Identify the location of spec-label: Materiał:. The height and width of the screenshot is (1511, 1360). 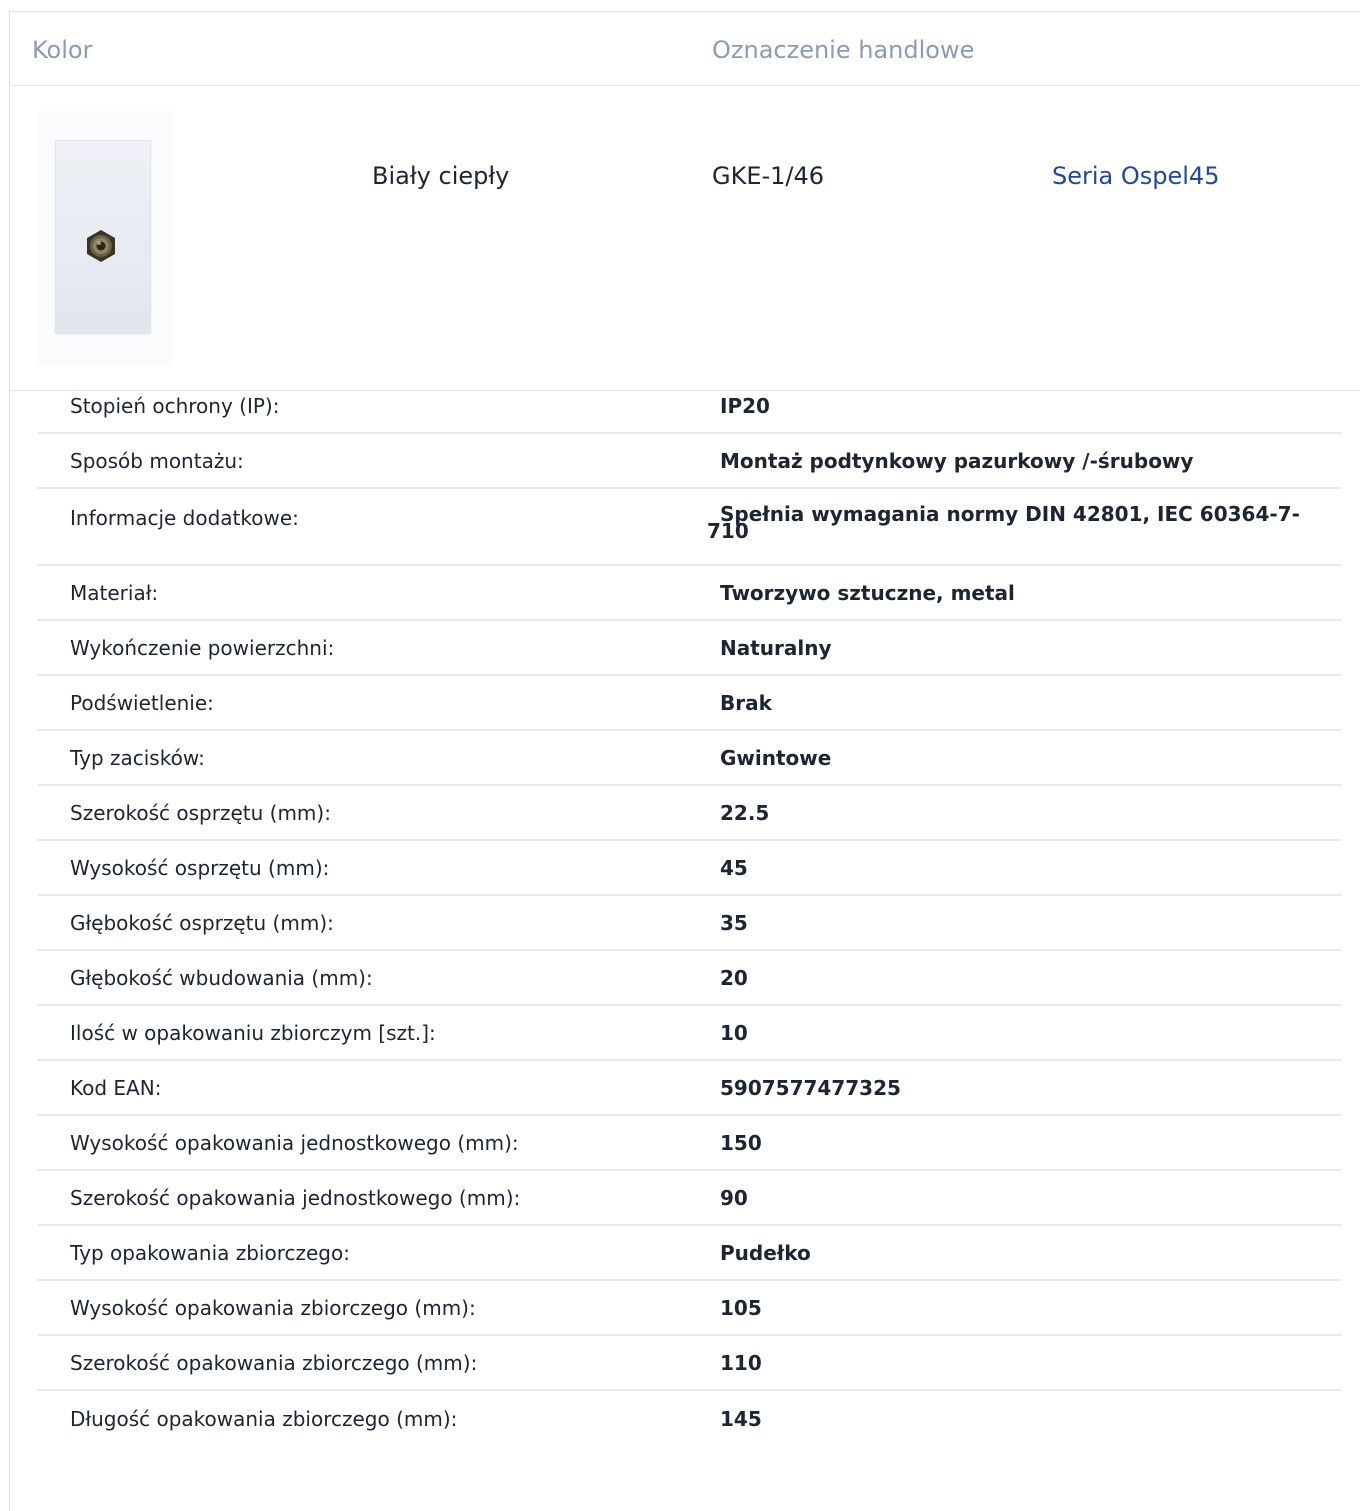
(114, 592).